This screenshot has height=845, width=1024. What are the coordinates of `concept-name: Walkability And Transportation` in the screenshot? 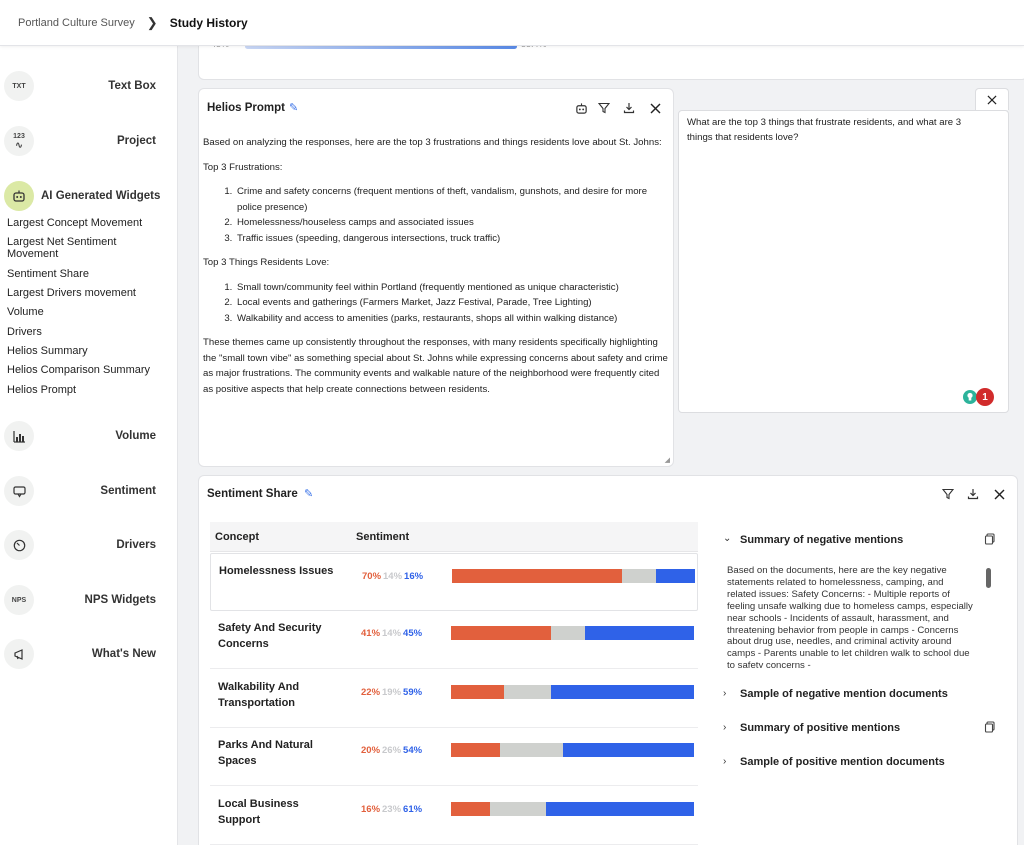 It's located at (259, 695).